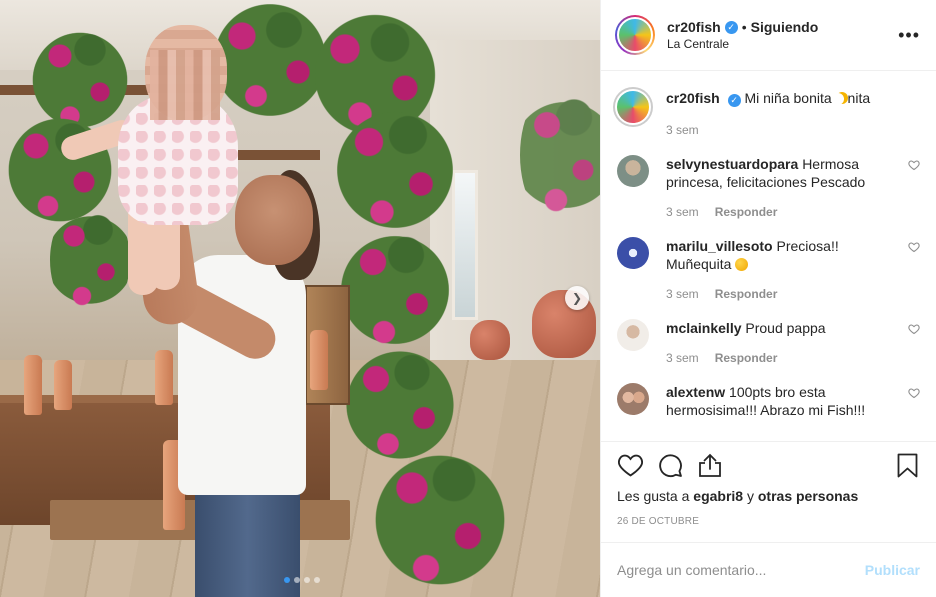 The height and width of the screenshot is (597, 936). I want to click on comment-text: Proud pappa, so click(785, 328).